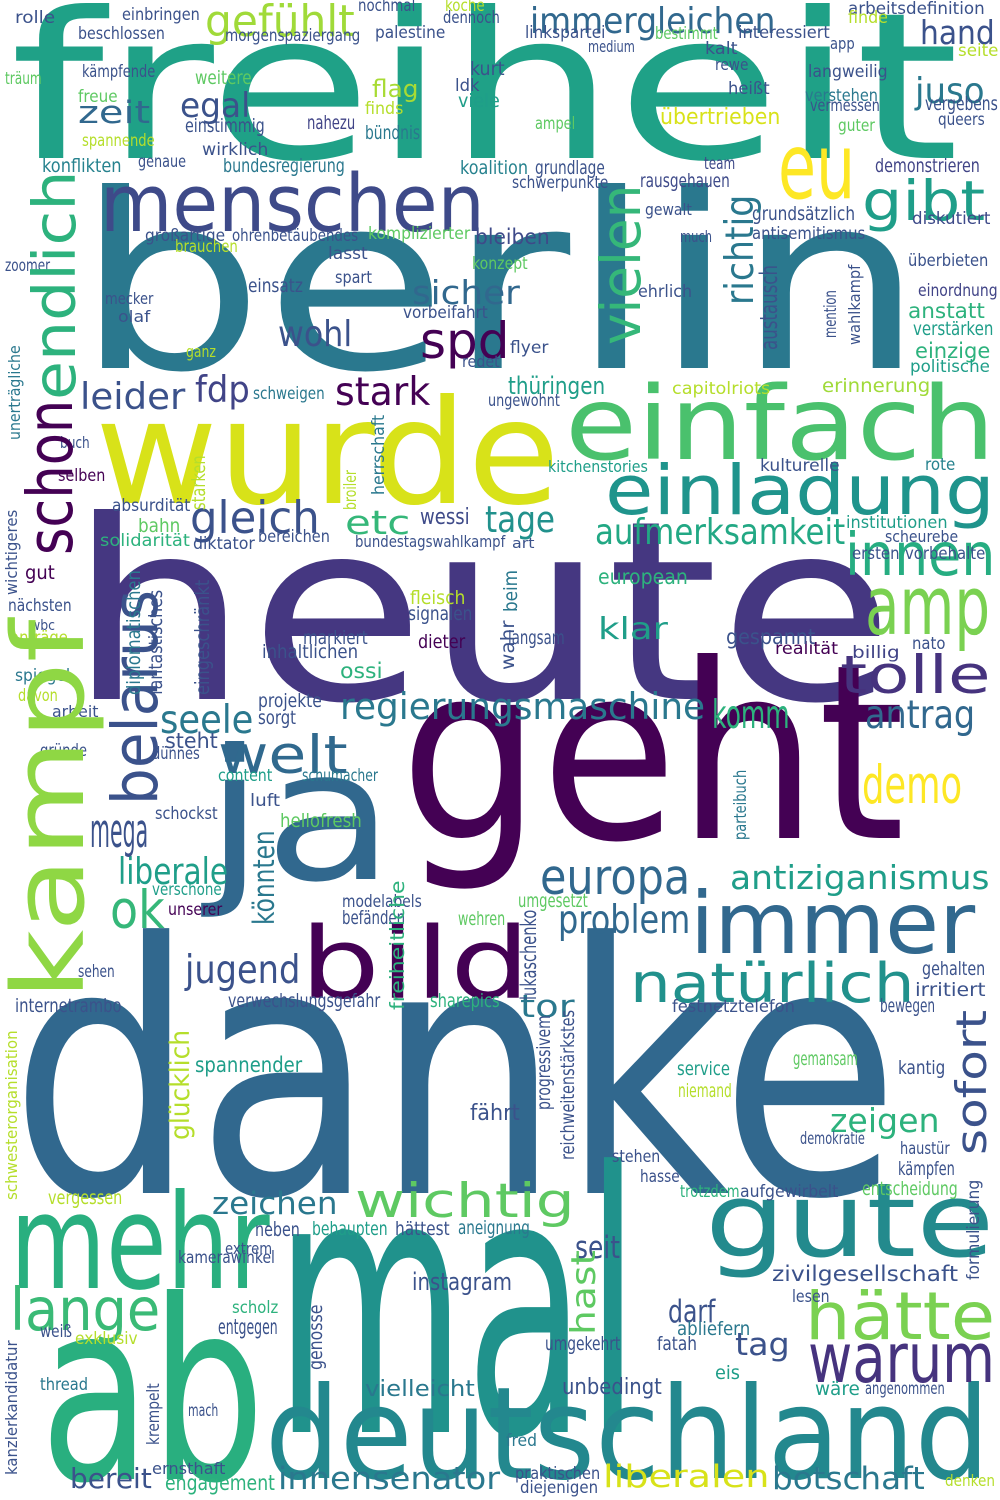 The image size is (1000, 1500). I want to click on word-niemand: niemand, so click(705, 1092).